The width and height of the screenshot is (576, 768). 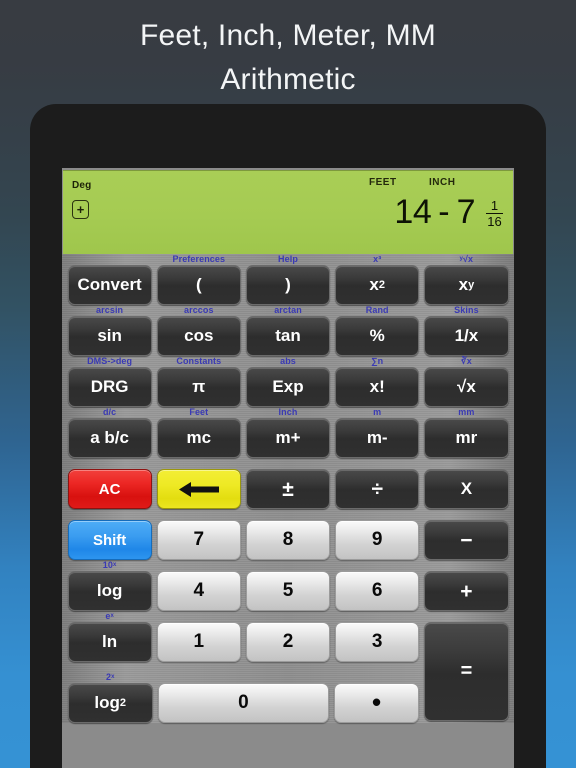 What do you see at coordinates (109, 285) in the screenshot?
I see `key-convert: Convert` at bounding box center [109, 285].